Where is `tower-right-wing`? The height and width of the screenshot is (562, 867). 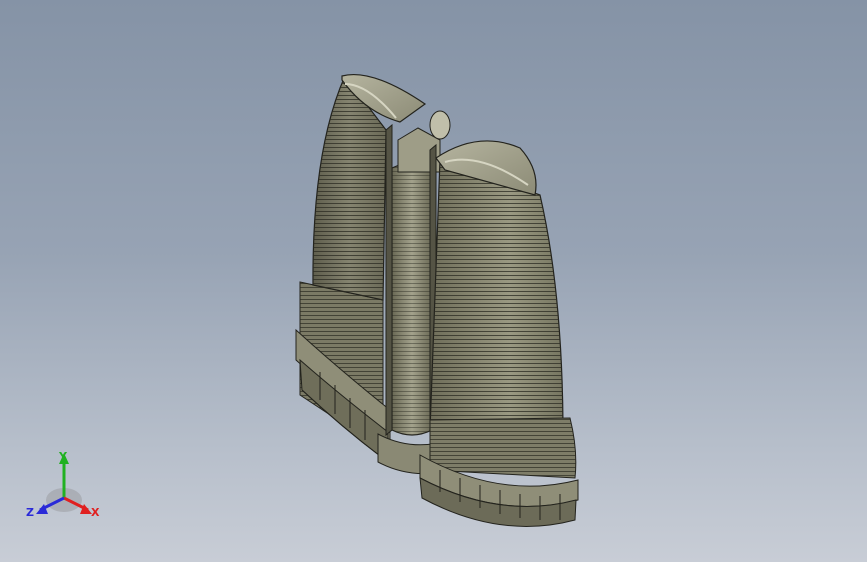 tower-right-wing is located at coordinates (496, 285).